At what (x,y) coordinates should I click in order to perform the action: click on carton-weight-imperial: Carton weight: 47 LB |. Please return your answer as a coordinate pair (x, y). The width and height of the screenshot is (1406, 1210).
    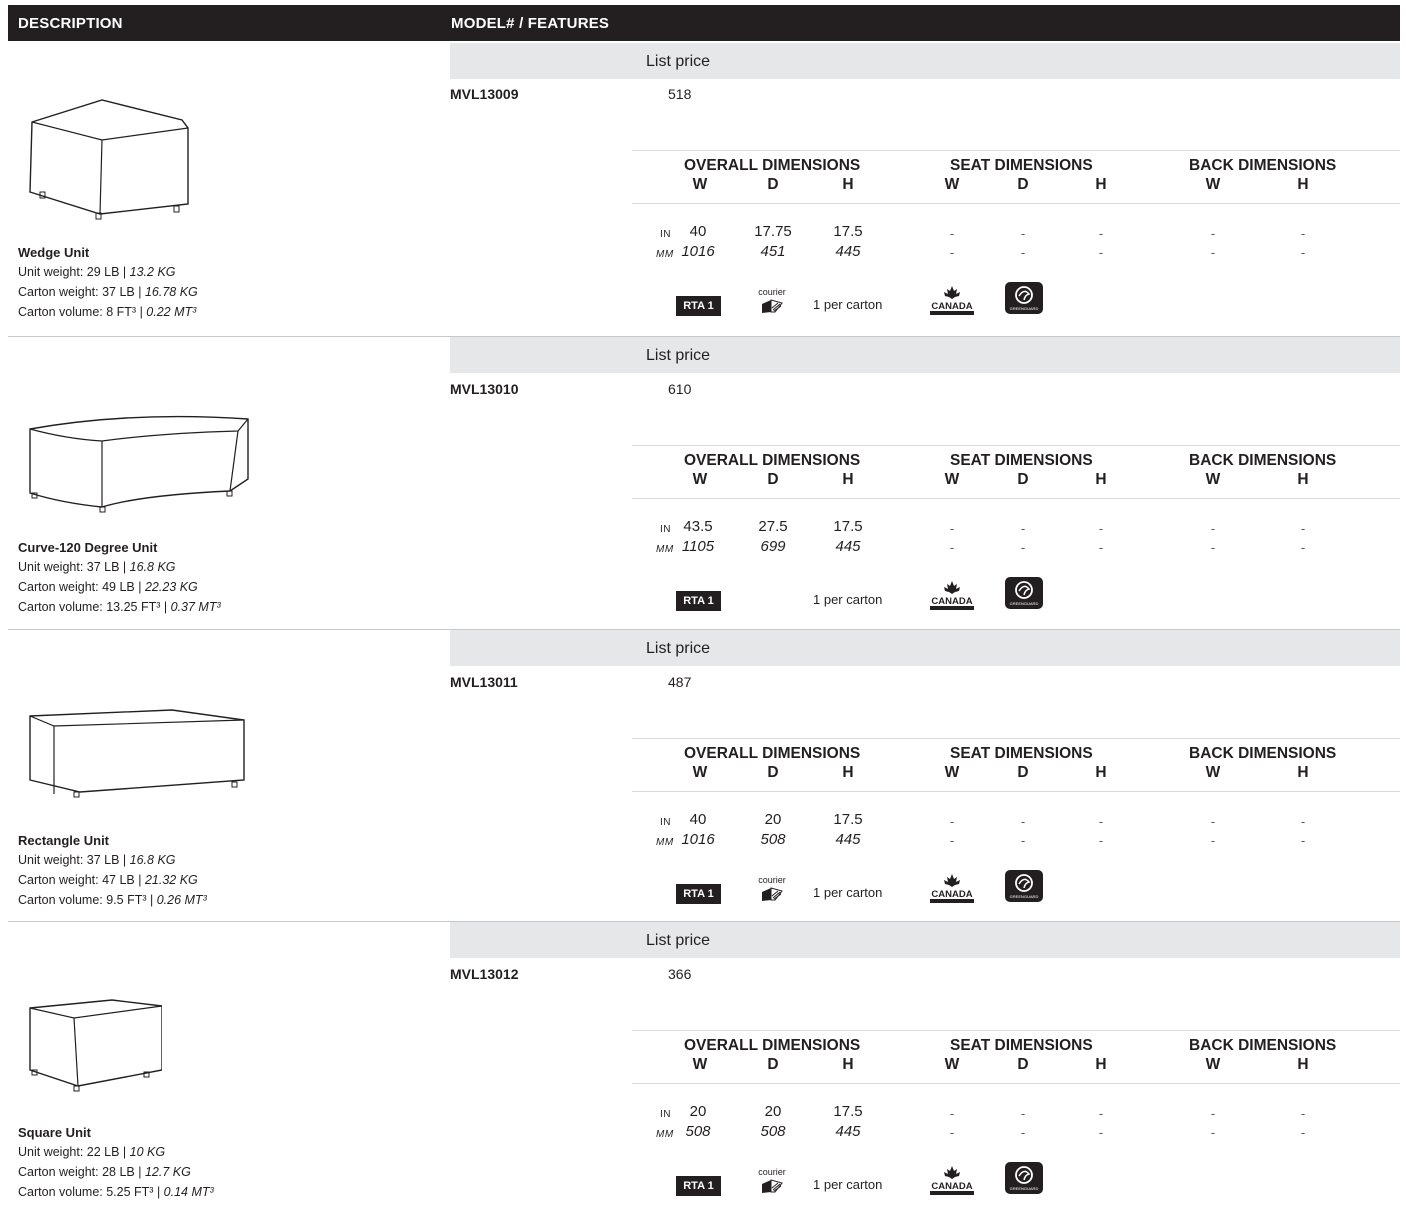
    Looking at the image, I should click on (81, 880).